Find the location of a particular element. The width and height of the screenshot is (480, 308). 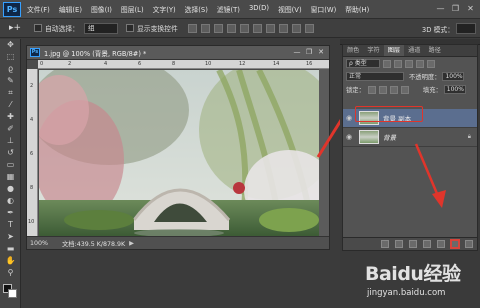

tab-channels: 通道 is located at coordinates (414, 50).